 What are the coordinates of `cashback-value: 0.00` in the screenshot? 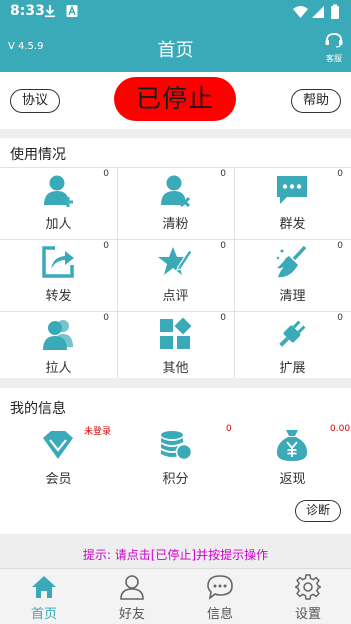 It's located at (340, 429).